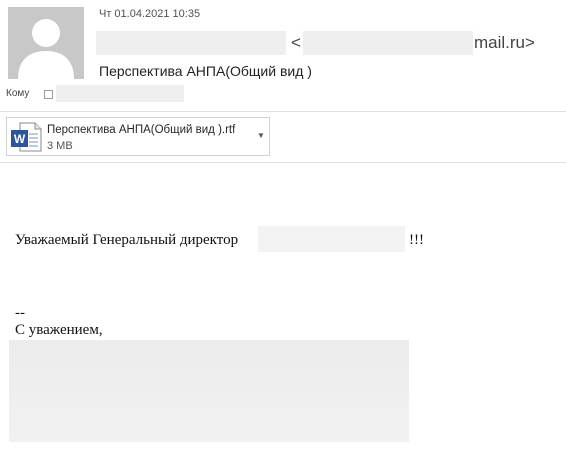  Describe the element at coordinates (504, 43) in the screenshot. I see `sender-email-domain: mail.ru>` at that location.